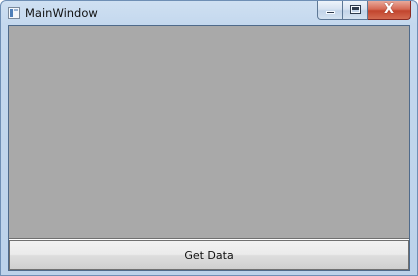 The width and height of the screenshot is (418, 276). I want to click on maximize-icon, so click(355, 9).